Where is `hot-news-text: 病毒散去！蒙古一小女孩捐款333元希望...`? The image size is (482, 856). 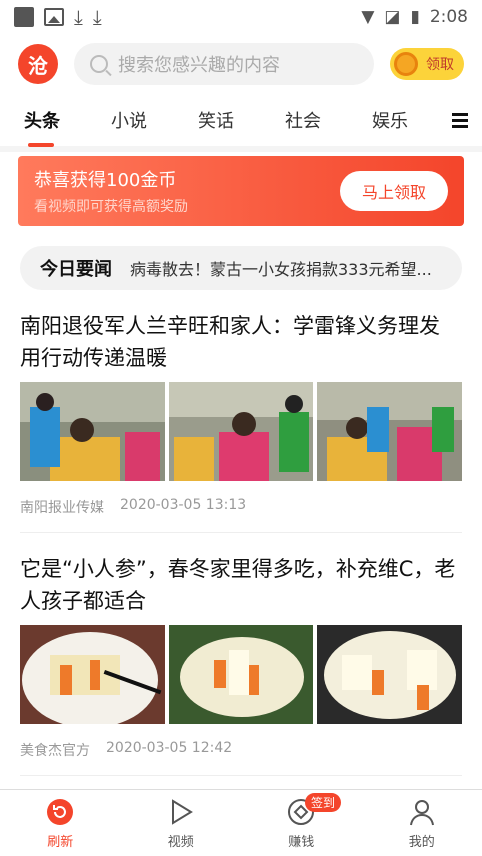 hot-news-text: 病毒散去！蒙古一小女孩捐款333元希望... is located at coordinates (281, 269).